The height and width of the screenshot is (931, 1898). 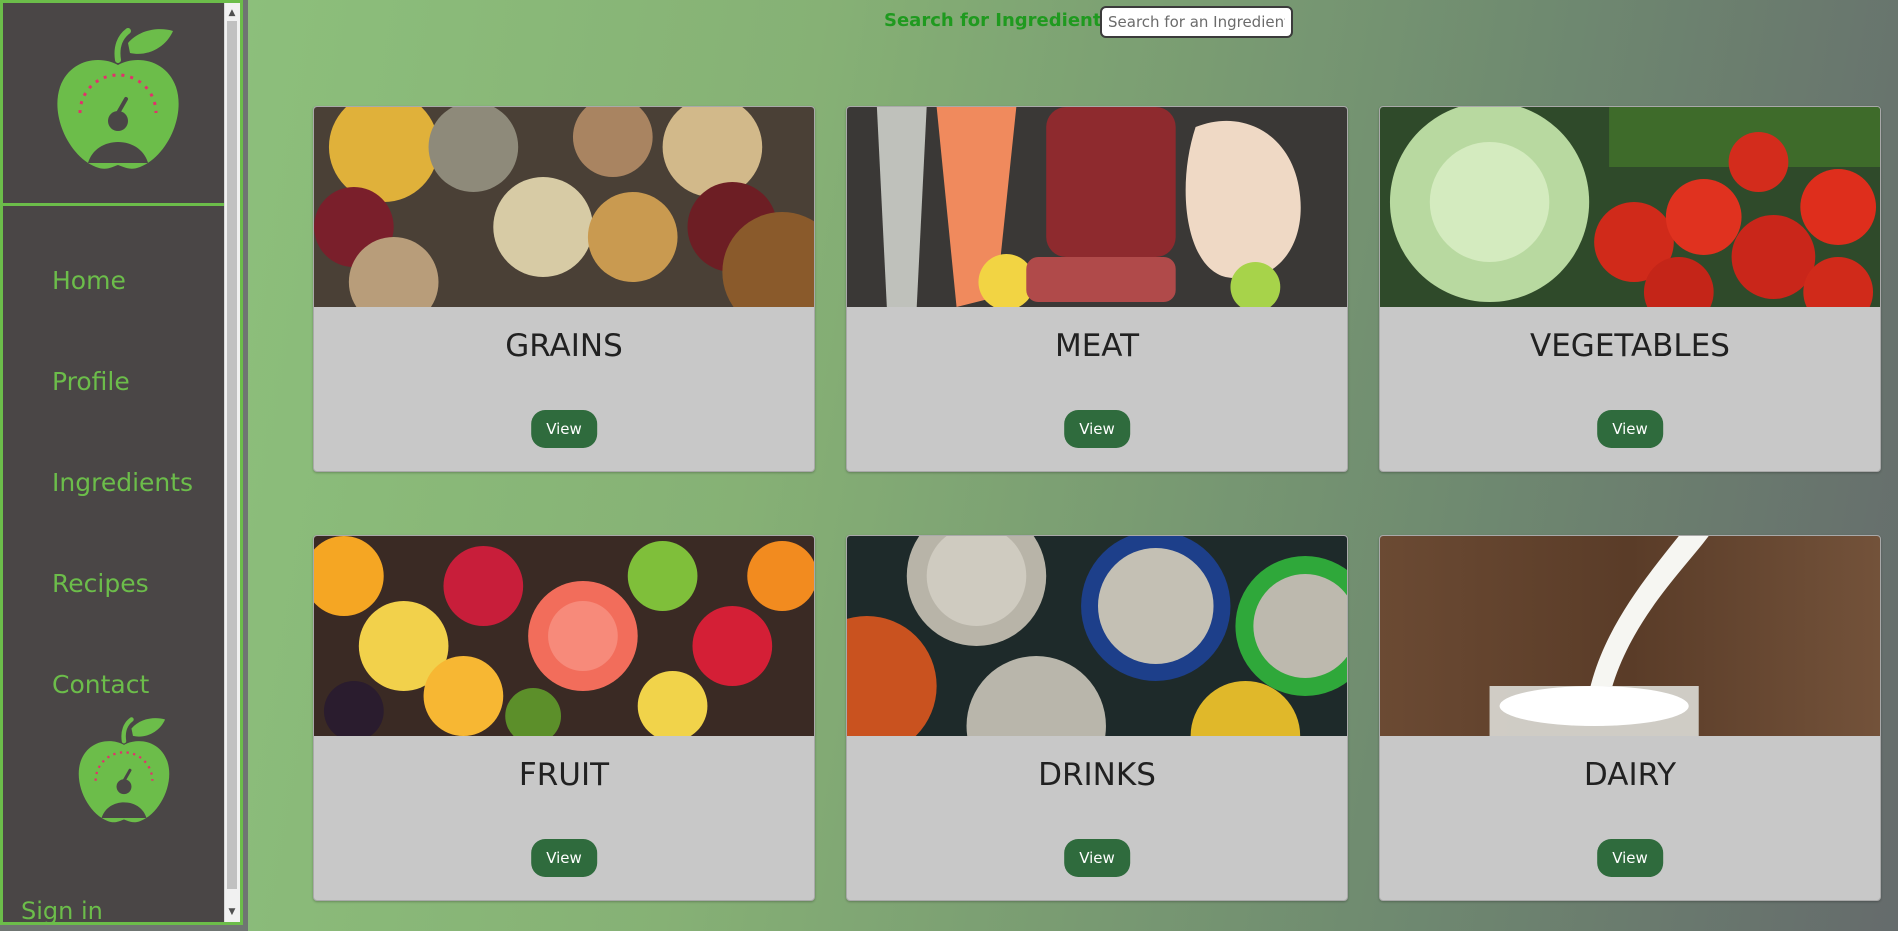 I want to click on card-title: MEAT, so click(x=1097, y=346).